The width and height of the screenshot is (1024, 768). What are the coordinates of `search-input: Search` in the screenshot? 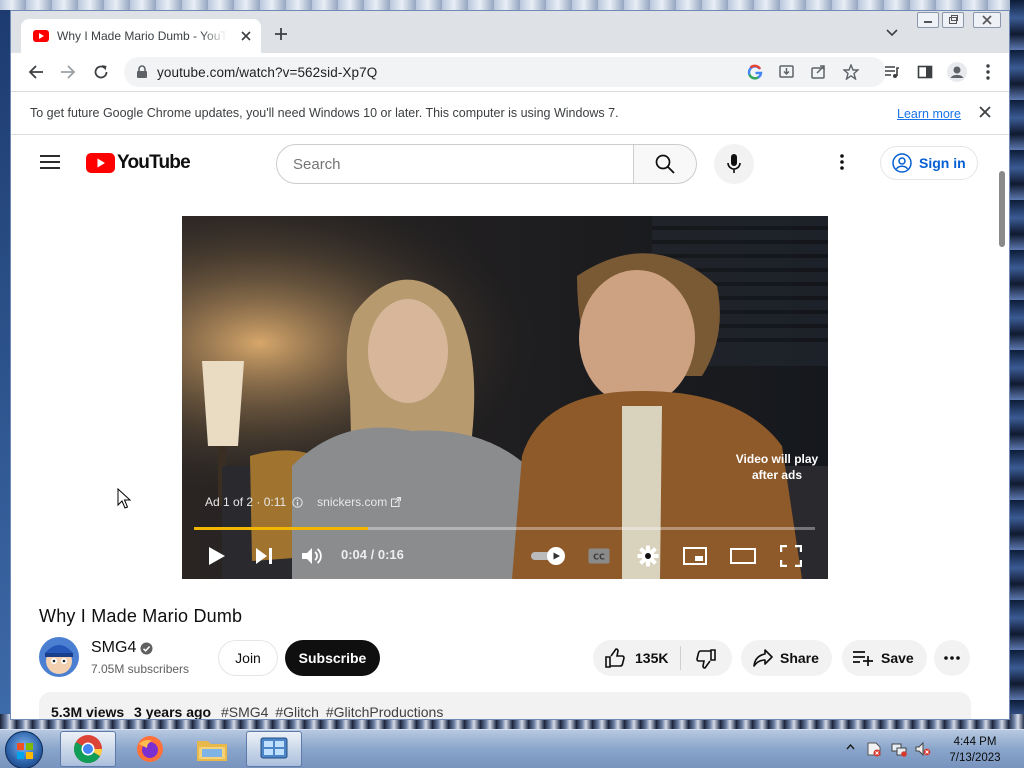 It's located at (455, 164).